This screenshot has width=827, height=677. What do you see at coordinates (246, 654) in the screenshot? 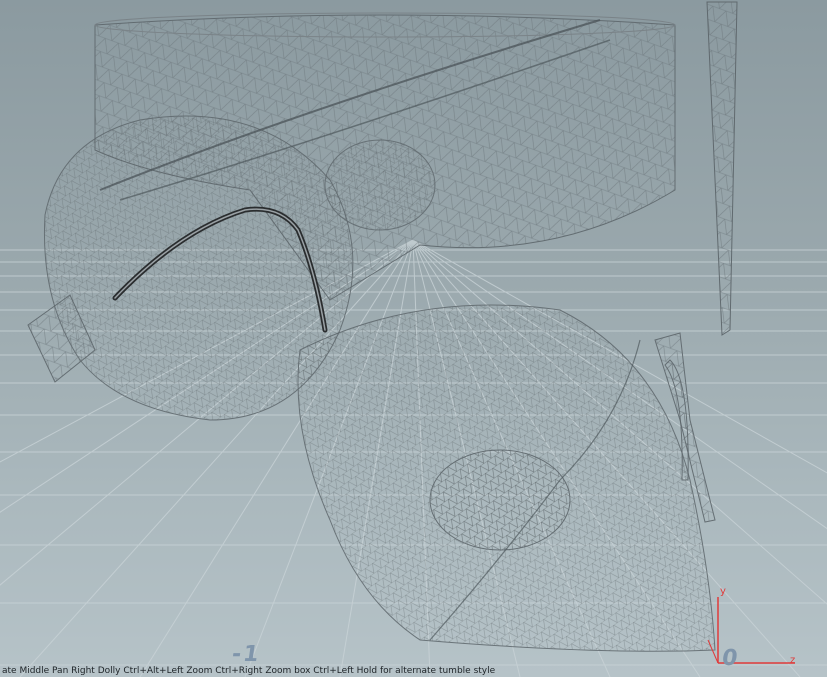
I see `grid-label-minus-one: -1` at bounding box center [246, 654].